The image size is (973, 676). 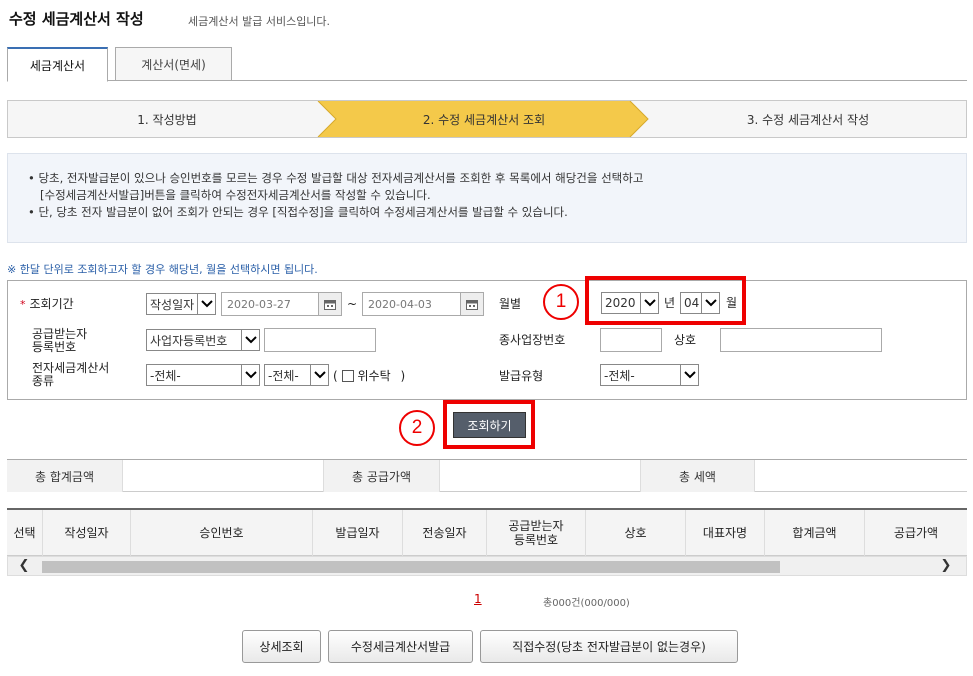 What do you see at coordinates (400, 646) in the screenshot?
I see `issue-modified-button: 수정세금계산서발급` at bounding box center [400, 646].